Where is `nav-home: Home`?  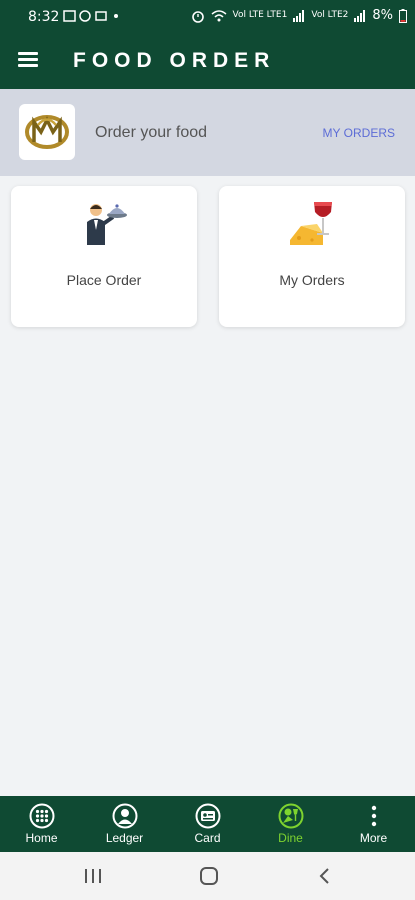
nav-home: Home is located at coordinates (41, 824).